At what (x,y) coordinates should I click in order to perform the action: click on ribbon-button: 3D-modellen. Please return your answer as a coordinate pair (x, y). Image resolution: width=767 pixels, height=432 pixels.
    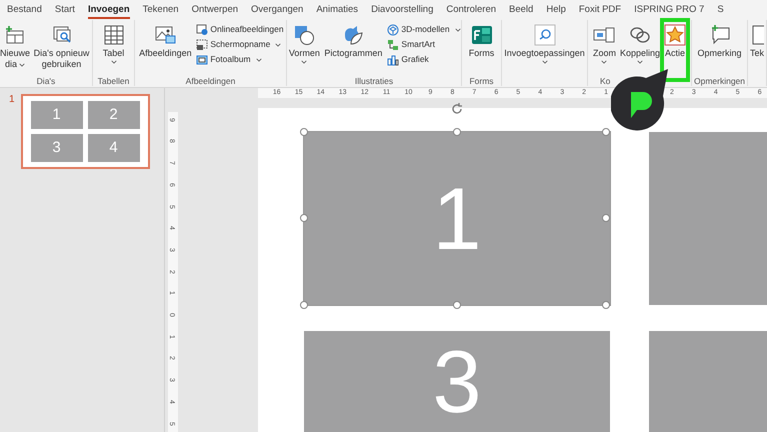
    Looking at the image, I should click on (424, 29).